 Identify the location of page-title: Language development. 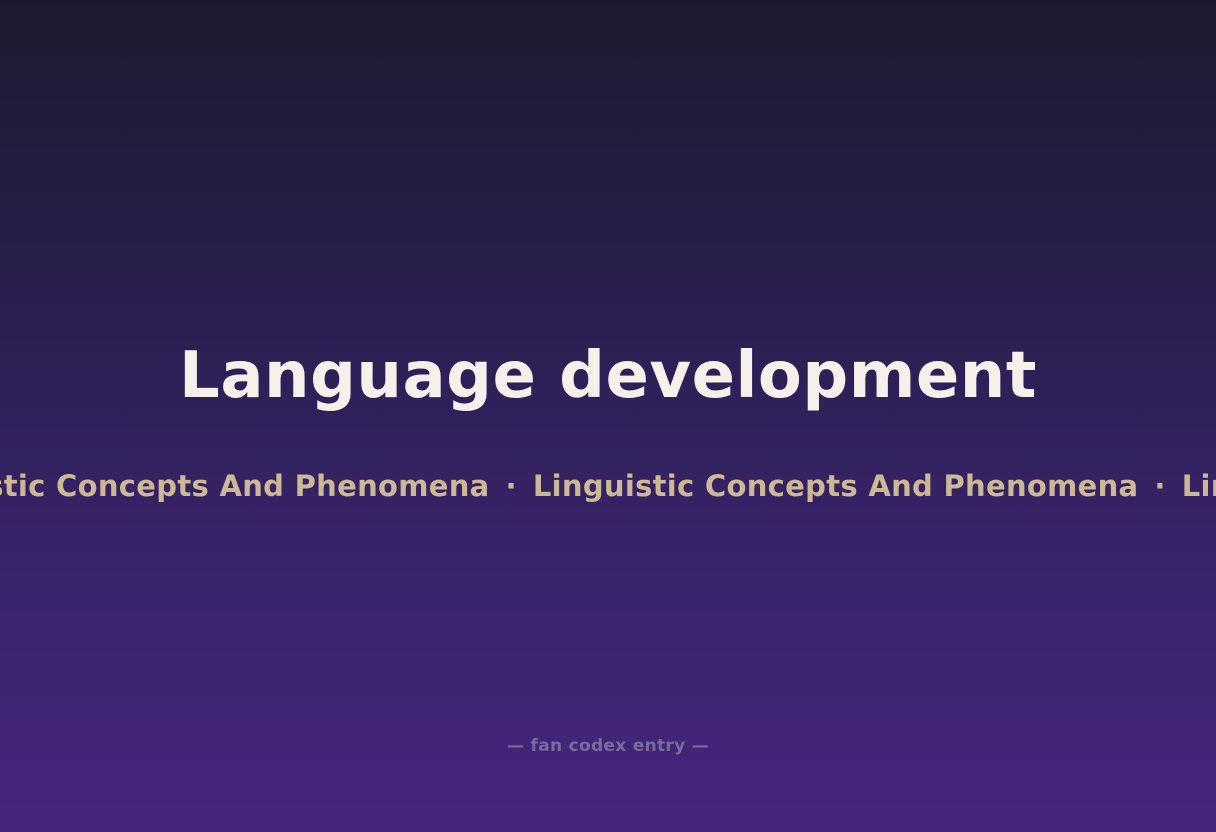
(608, 376).